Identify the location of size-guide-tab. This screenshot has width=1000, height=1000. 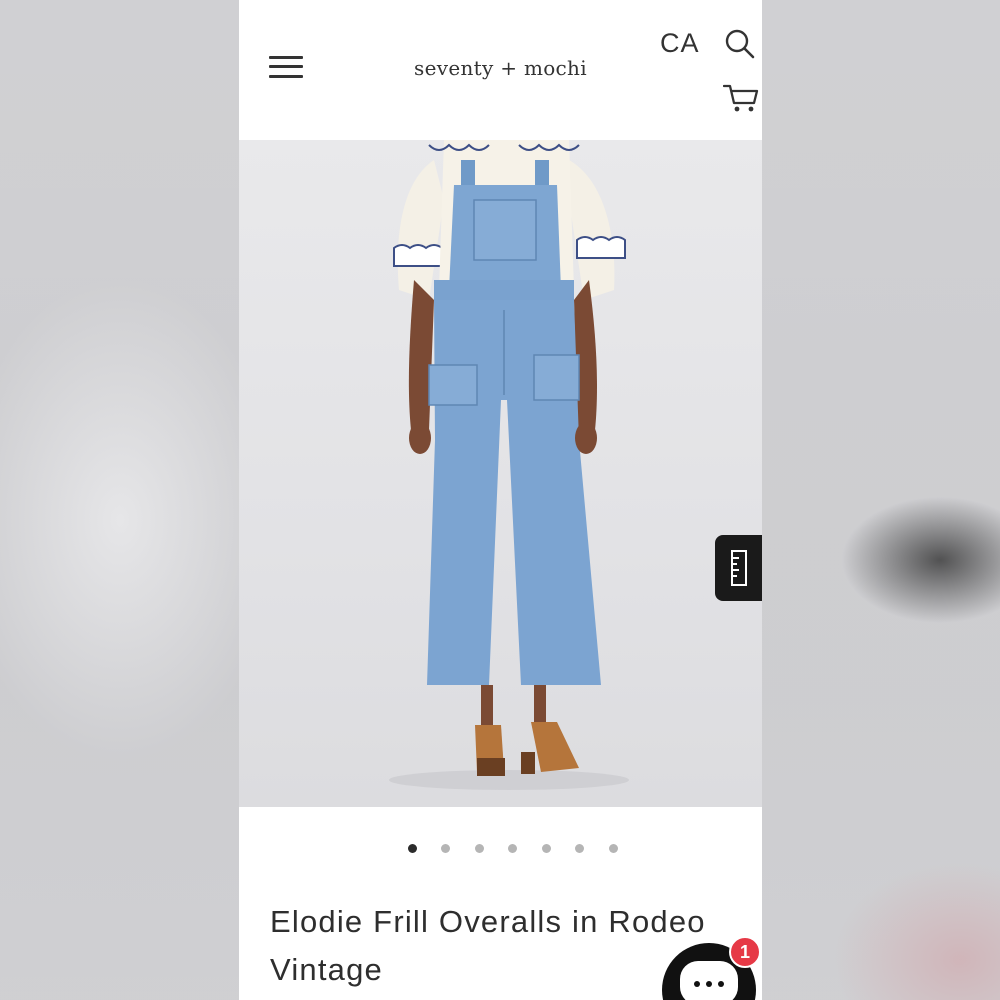
(738, 568).